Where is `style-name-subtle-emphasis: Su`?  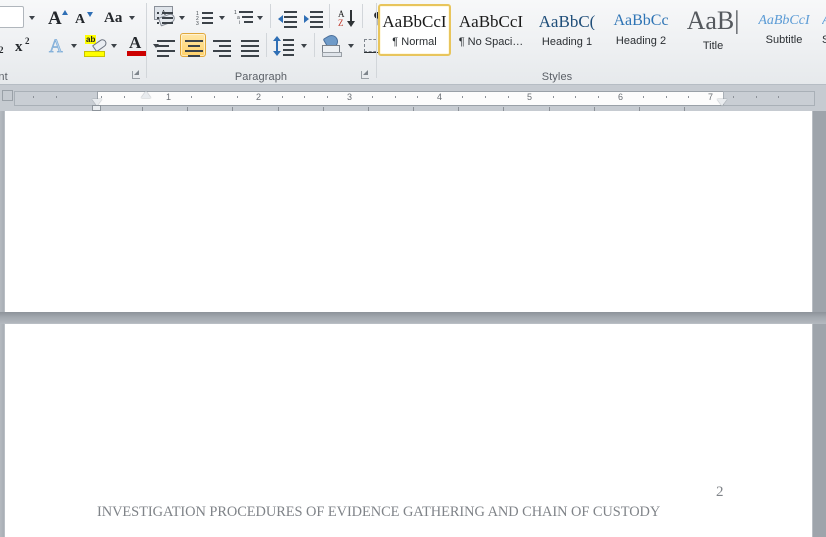
style-name-subtle-emphasis: Su is located at coordinates (824, 40).